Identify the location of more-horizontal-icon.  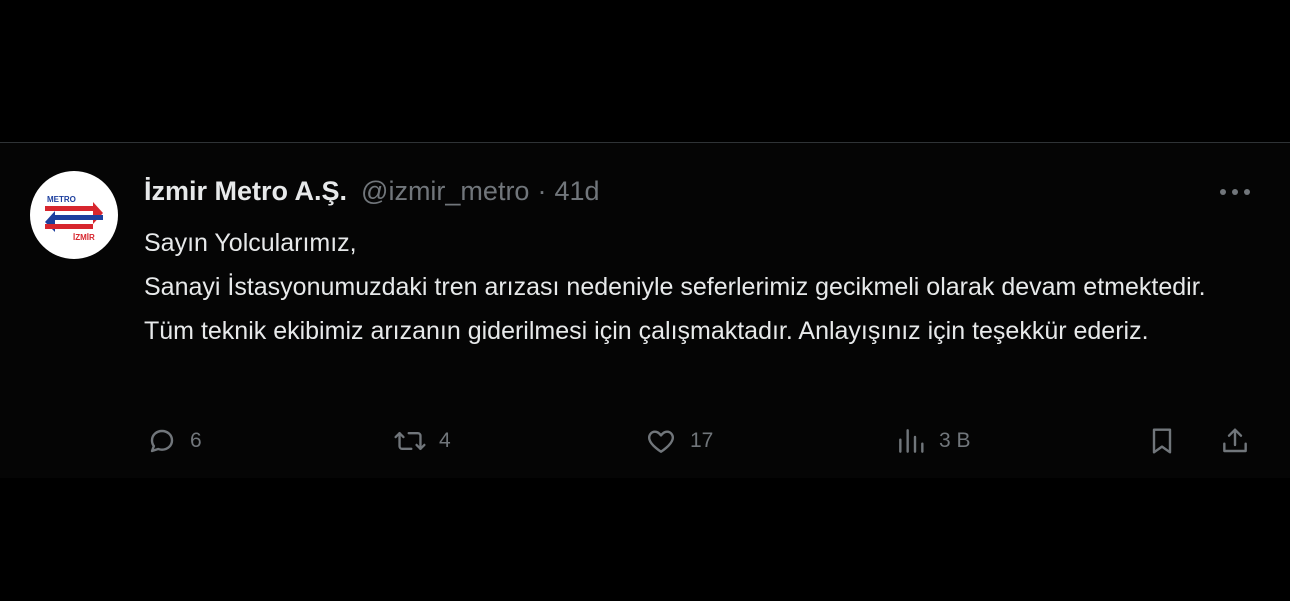
(1235, 192).